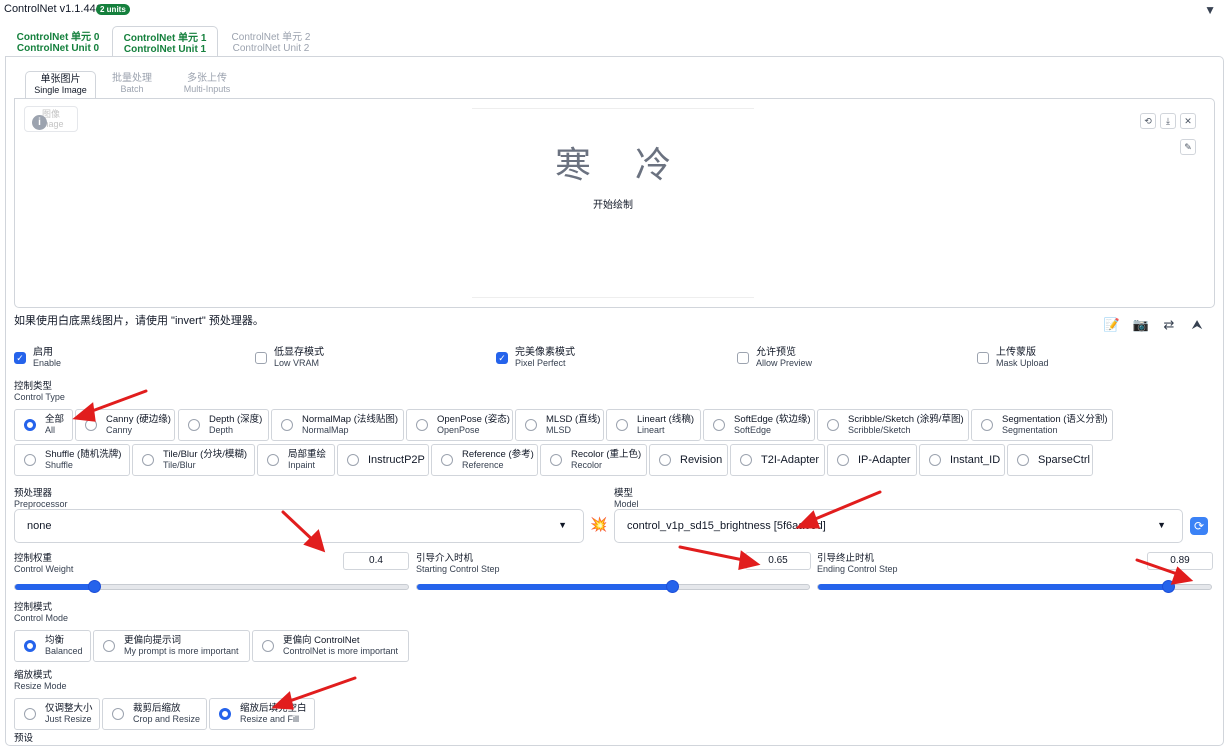 The height and width of the screenshot is (746, 1228). I want to click on tab-unit-1: ControlNet 单元 1 ControlNet Unit 1, so click(165, 41).